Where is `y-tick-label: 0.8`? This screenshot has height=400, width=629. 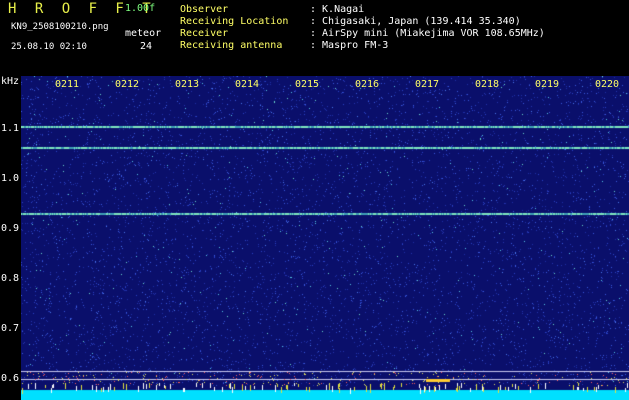 y-tick-label: 0.8 is located at coordinates (10, 278).